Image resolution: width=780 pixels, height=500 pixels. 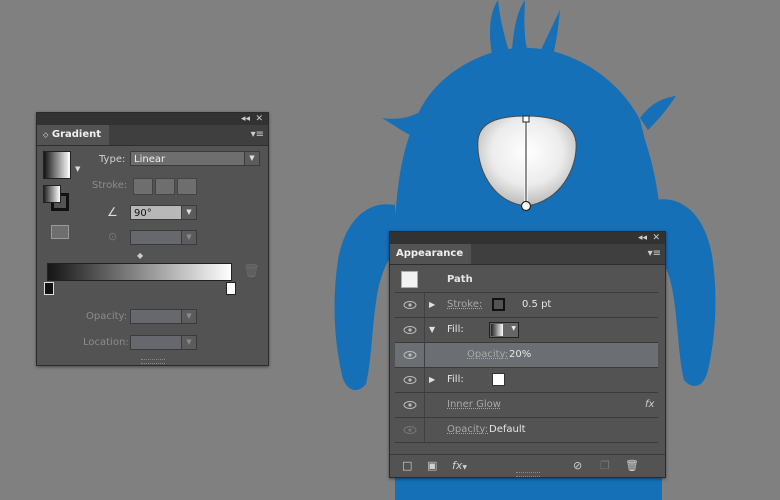 I want to click on path-header-row: Path, so click(x=526, y=280).